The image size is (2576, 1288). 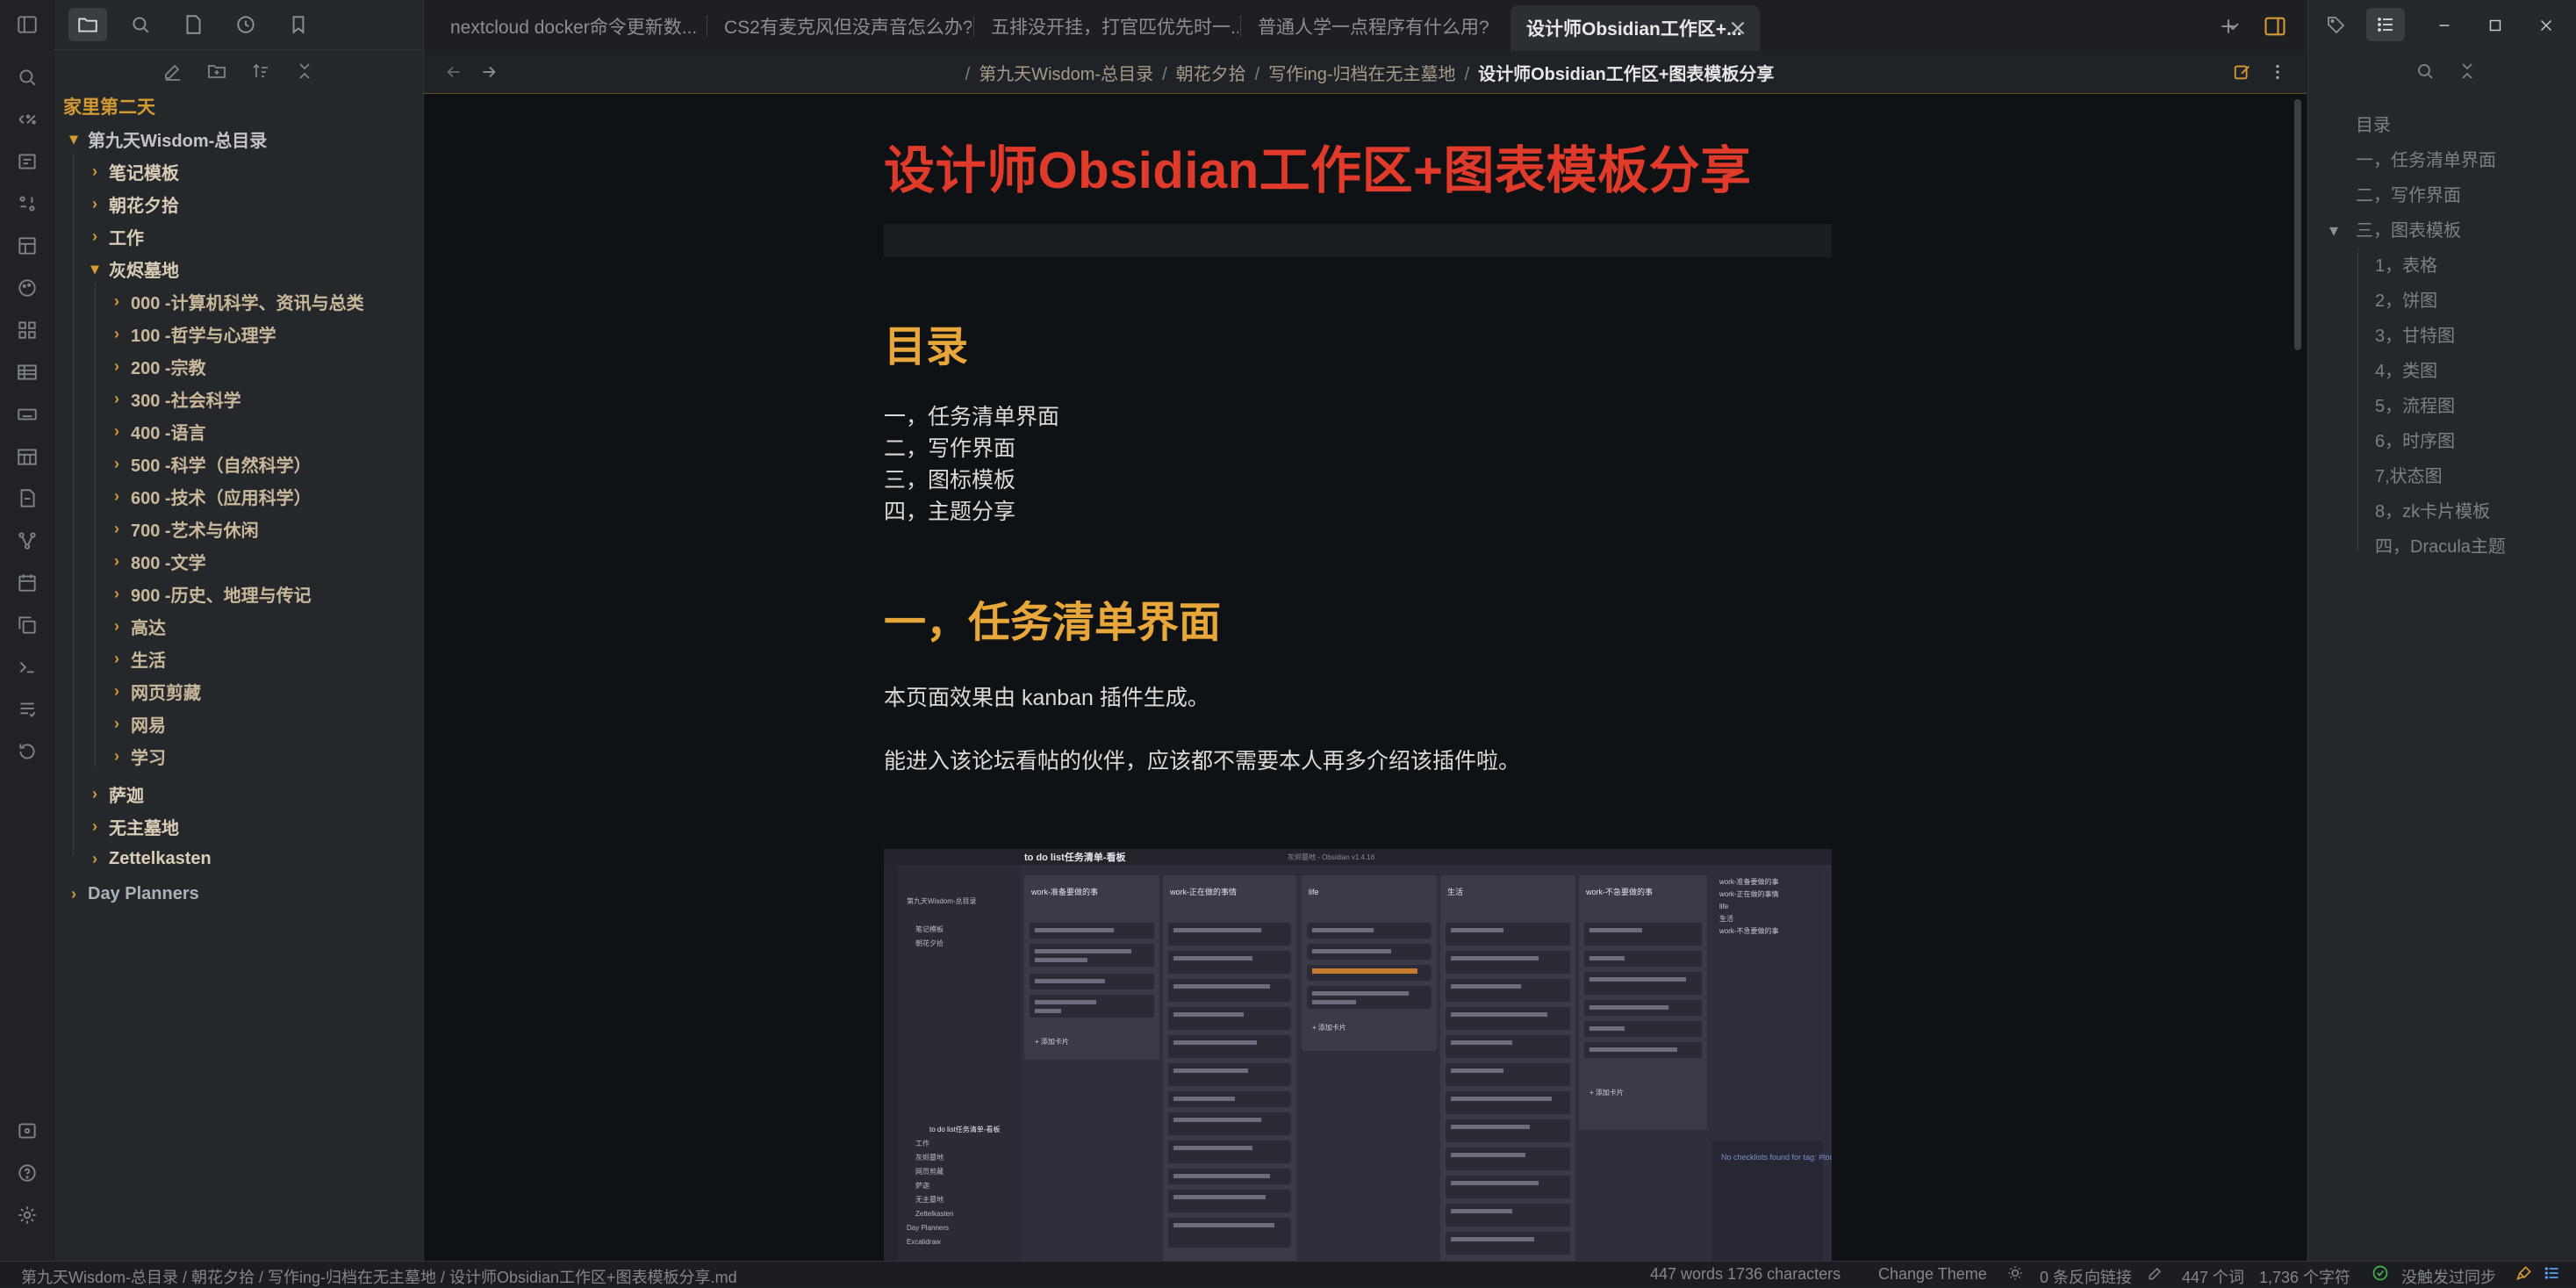 I want to click on minimize-icon, so click(x=2444, y=25).